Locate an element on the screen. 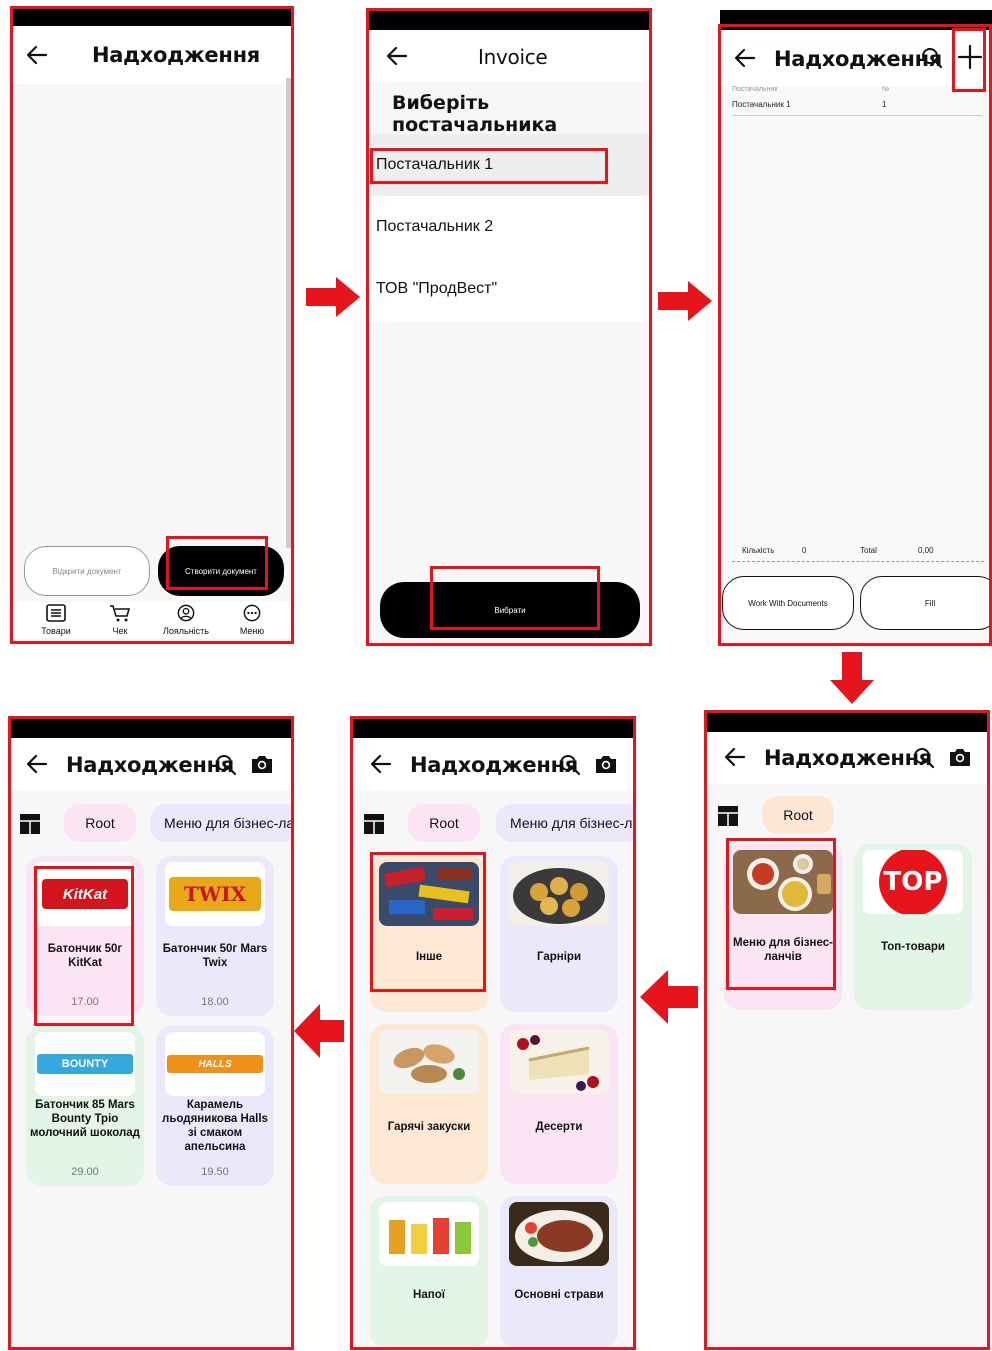  category-card: Гарніри is located at coordinates (559, 934).